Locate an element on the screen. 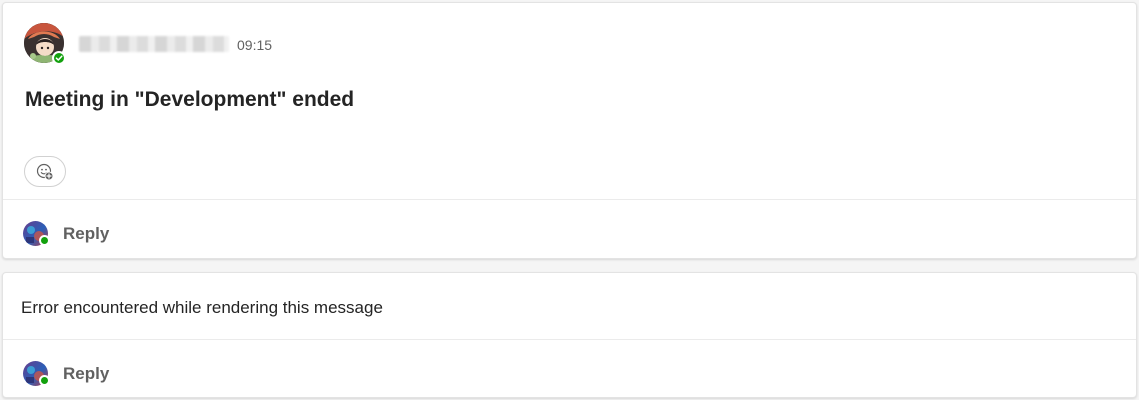 This screenshot has height=400, width=1139. sender-name-redacted is located at coordinates (154, 44).